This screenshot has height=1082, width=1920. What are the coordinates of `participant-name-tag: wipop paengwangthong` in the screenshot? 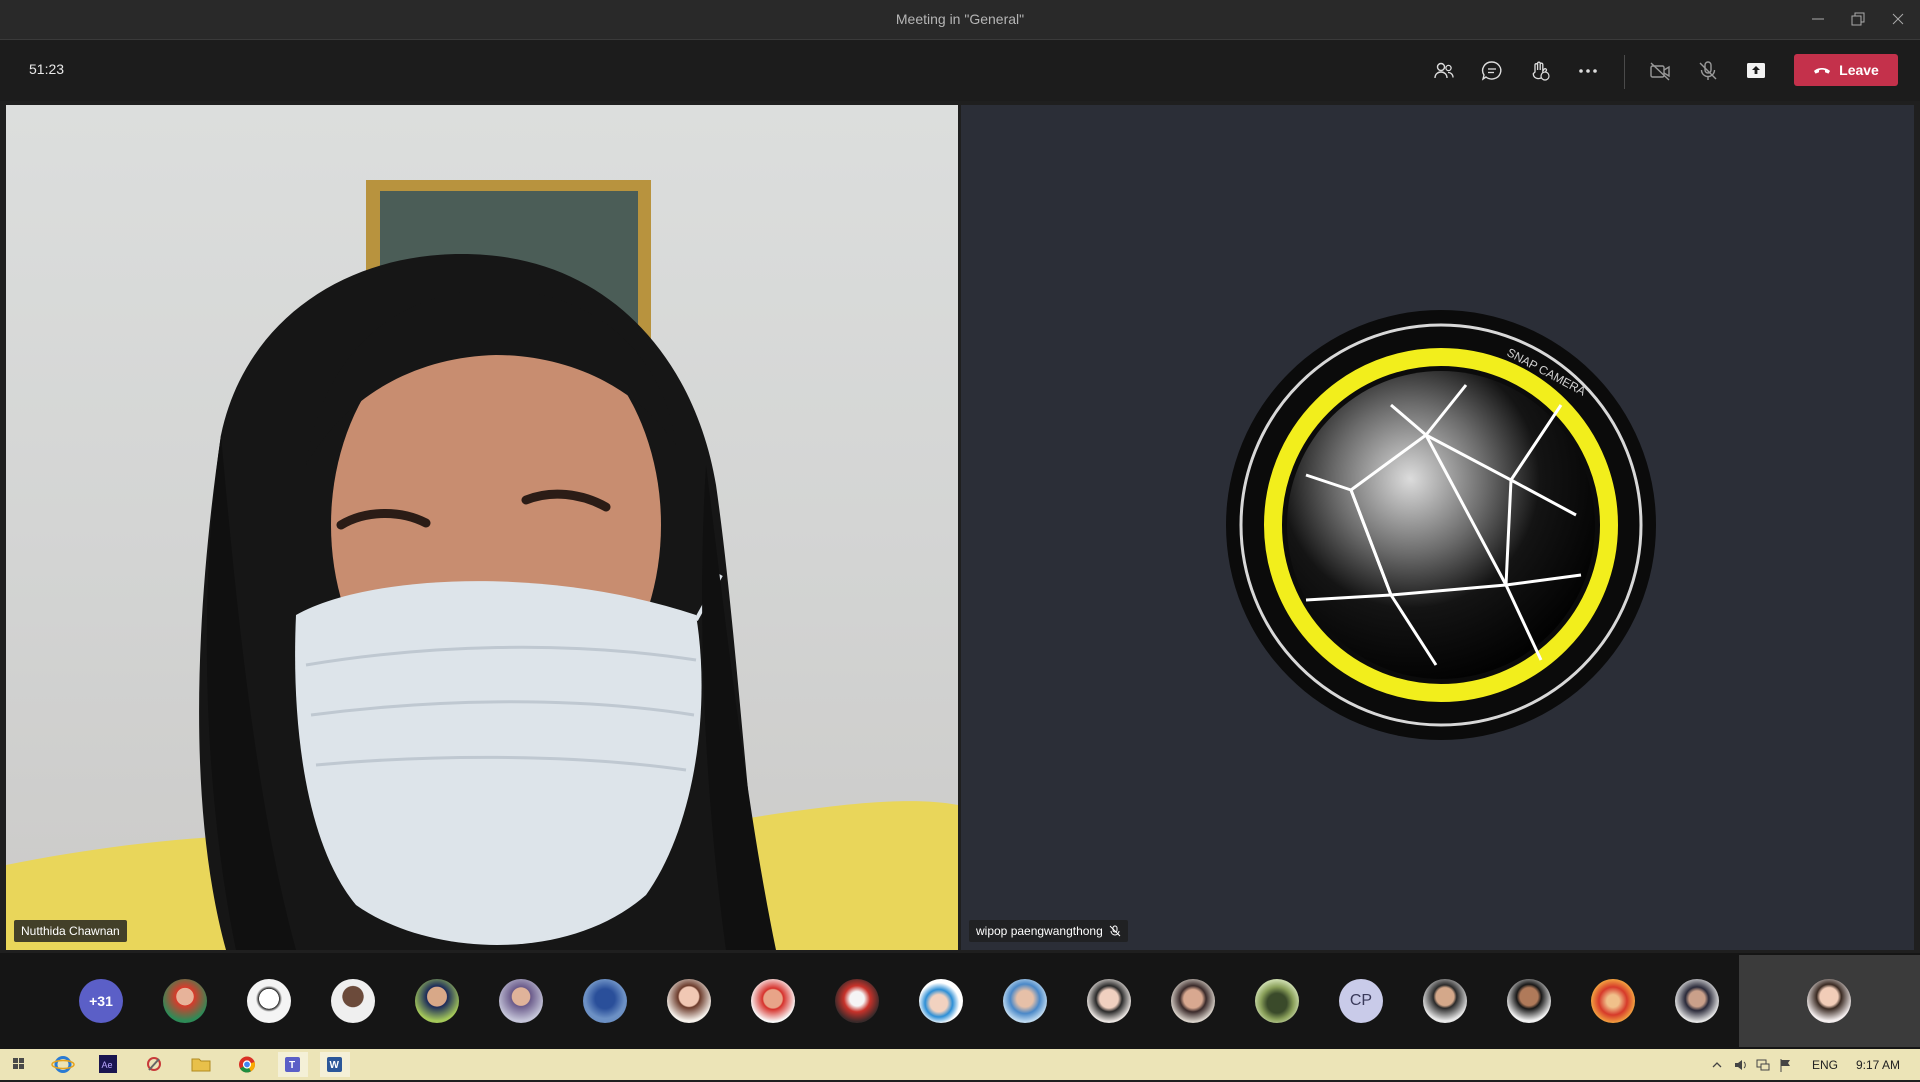 It's located at (1048, 931).